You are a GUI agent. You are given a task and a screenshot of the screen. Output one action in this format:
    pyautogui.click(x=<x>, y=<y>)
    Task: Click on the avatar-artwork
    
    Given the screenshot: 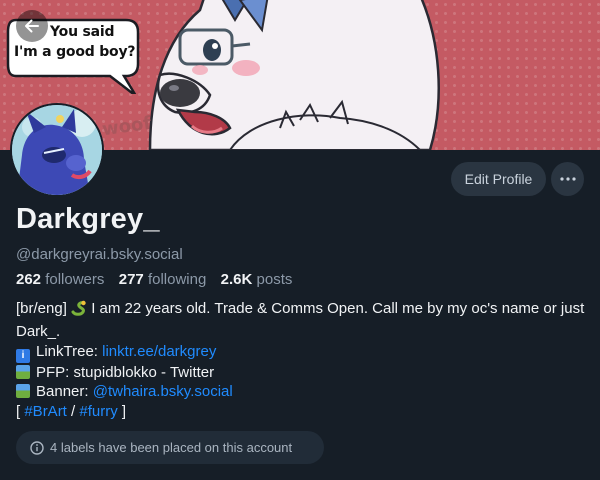 What is the action you would take?
    pyautogui.click(x=57, y=150)
    